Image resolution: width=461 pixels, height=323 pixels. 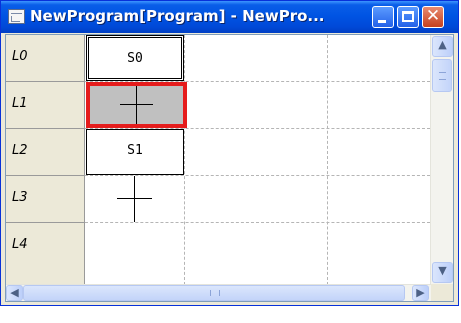 What do you see at coordinates (20, 56) in the screenshot?
I see `row-label-text: L0` at bounding box center [20, 56].